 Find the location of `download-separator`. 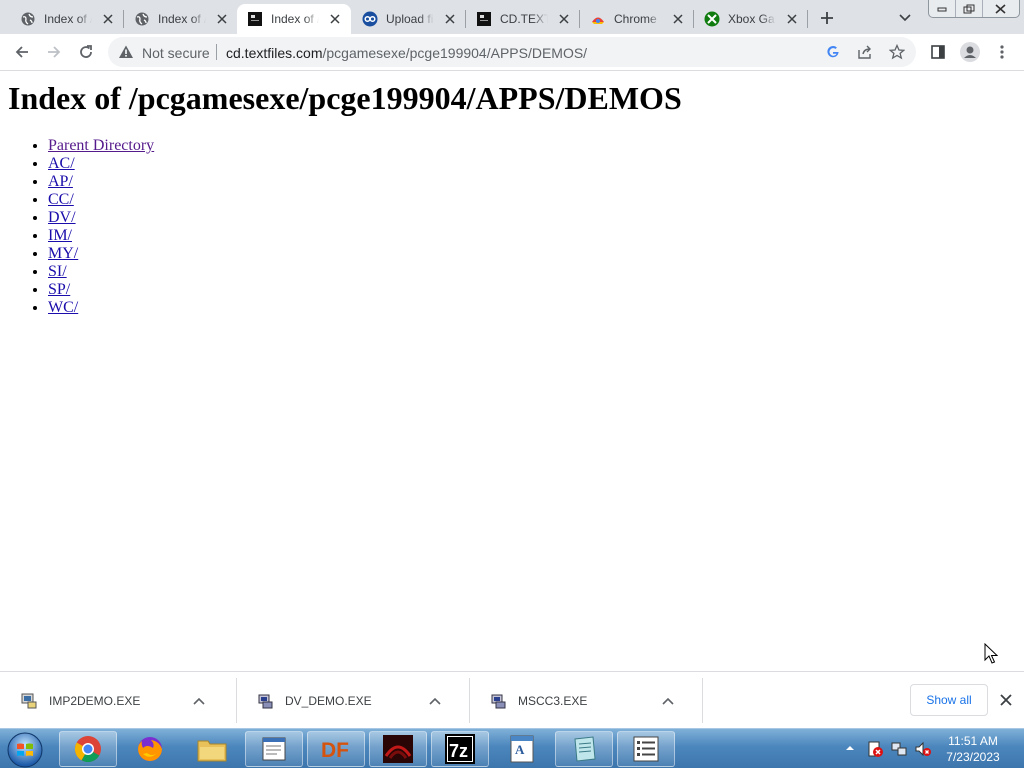

download-separator is located at coordinates (702, 700).